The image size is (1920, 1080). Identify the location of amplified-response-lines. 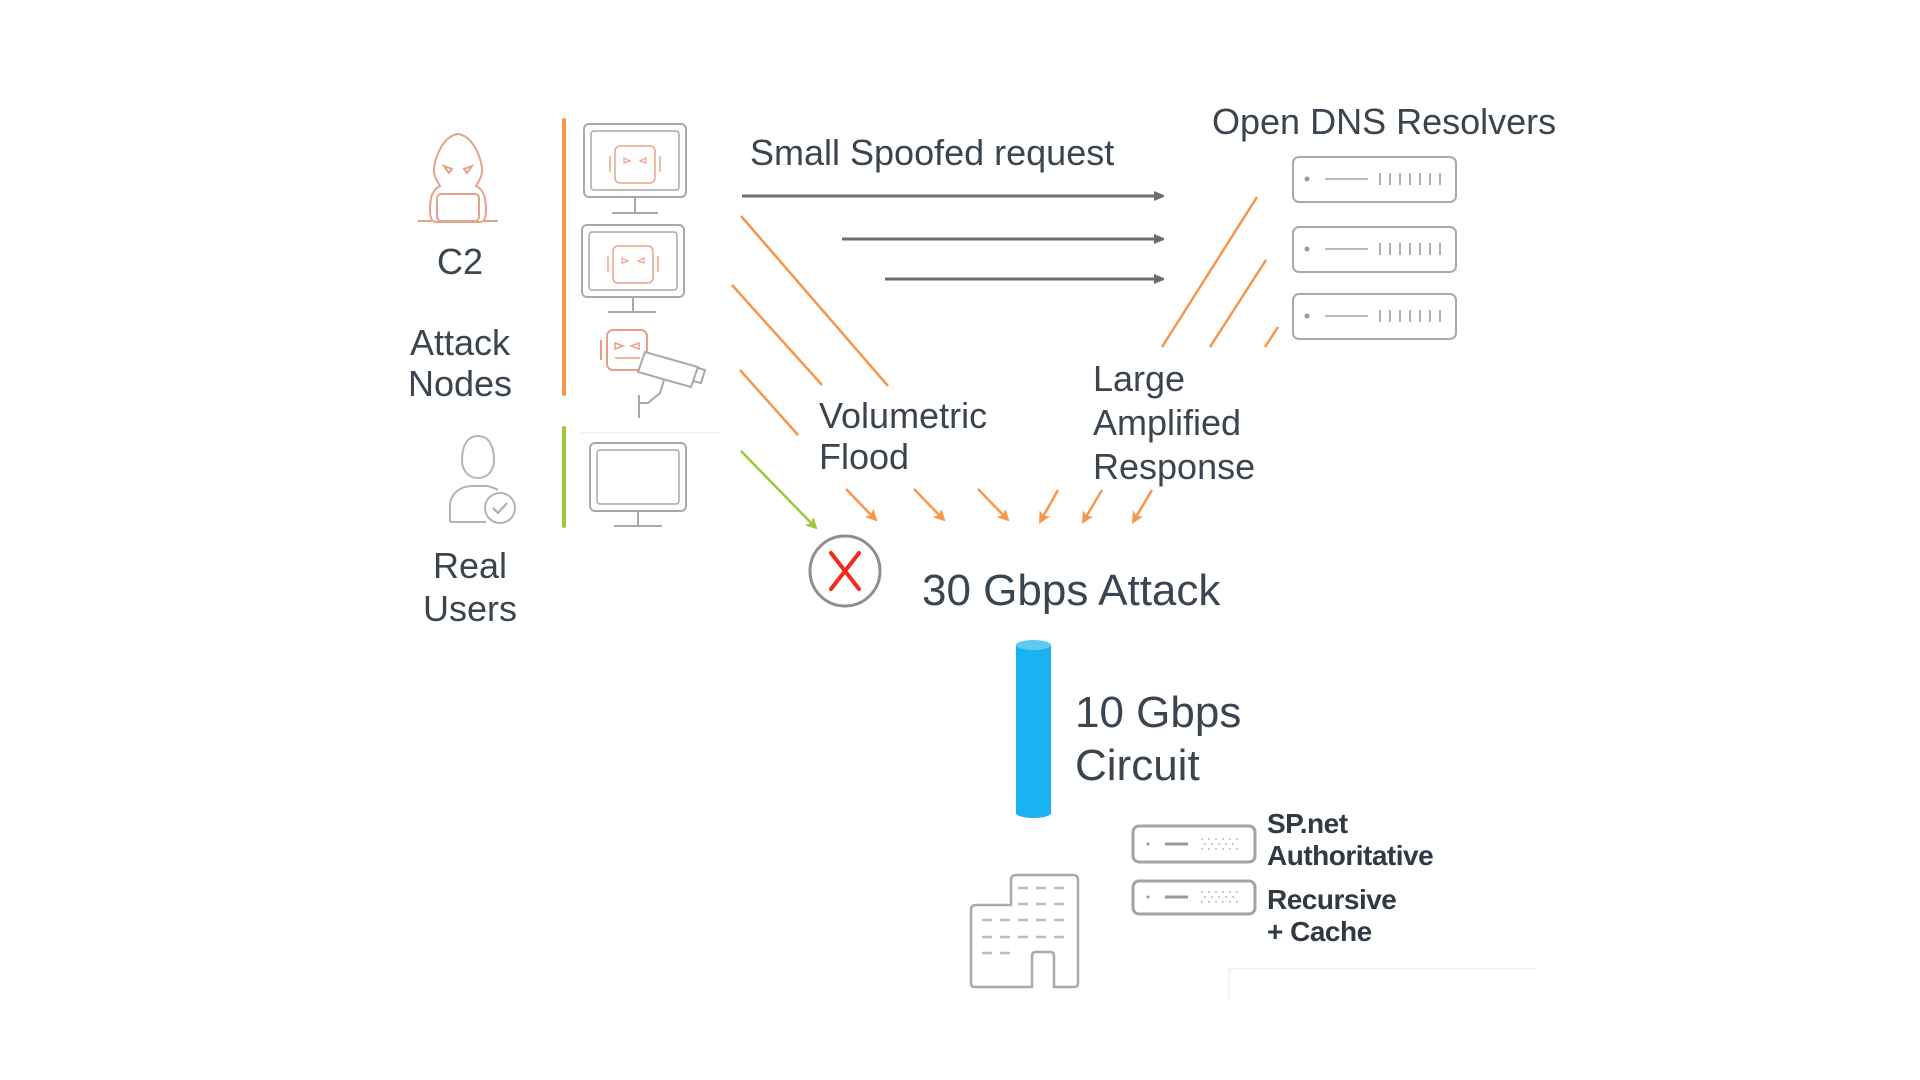
(1220, 272).